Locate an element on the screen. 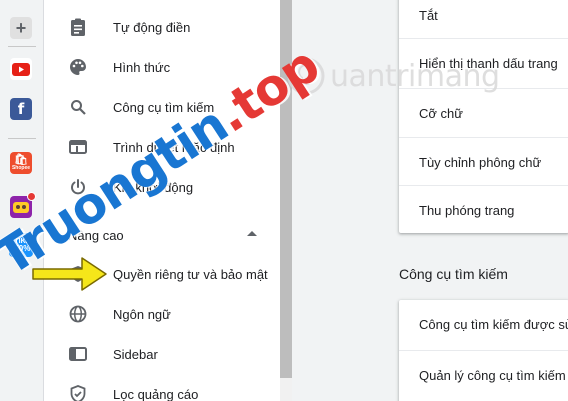 Image resolution: width=568 pixels, height=401 pixels. menu-item-label: Ngôn ngữ is located at coordinates (142, 314).